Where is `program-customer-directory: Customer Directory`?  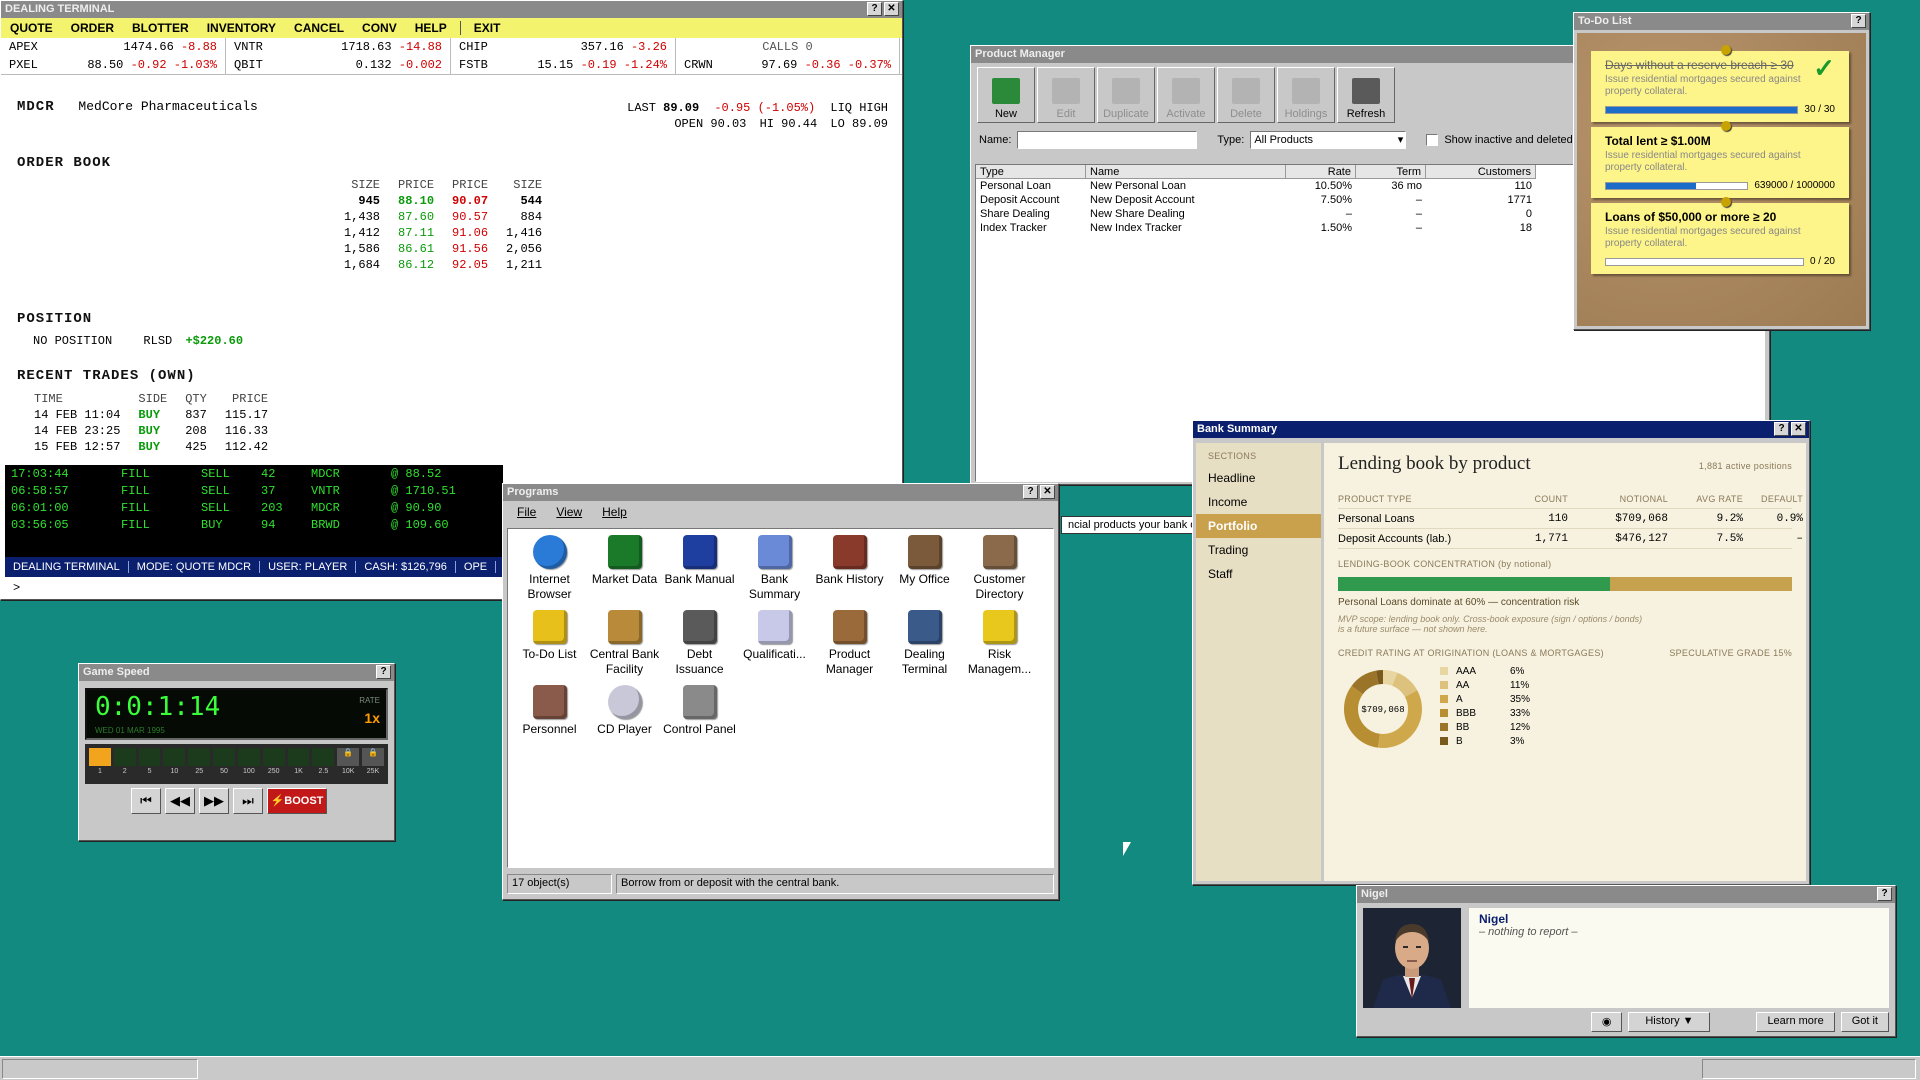
program-customer-directory: Customer Directory is located at coordinates (999, 572).